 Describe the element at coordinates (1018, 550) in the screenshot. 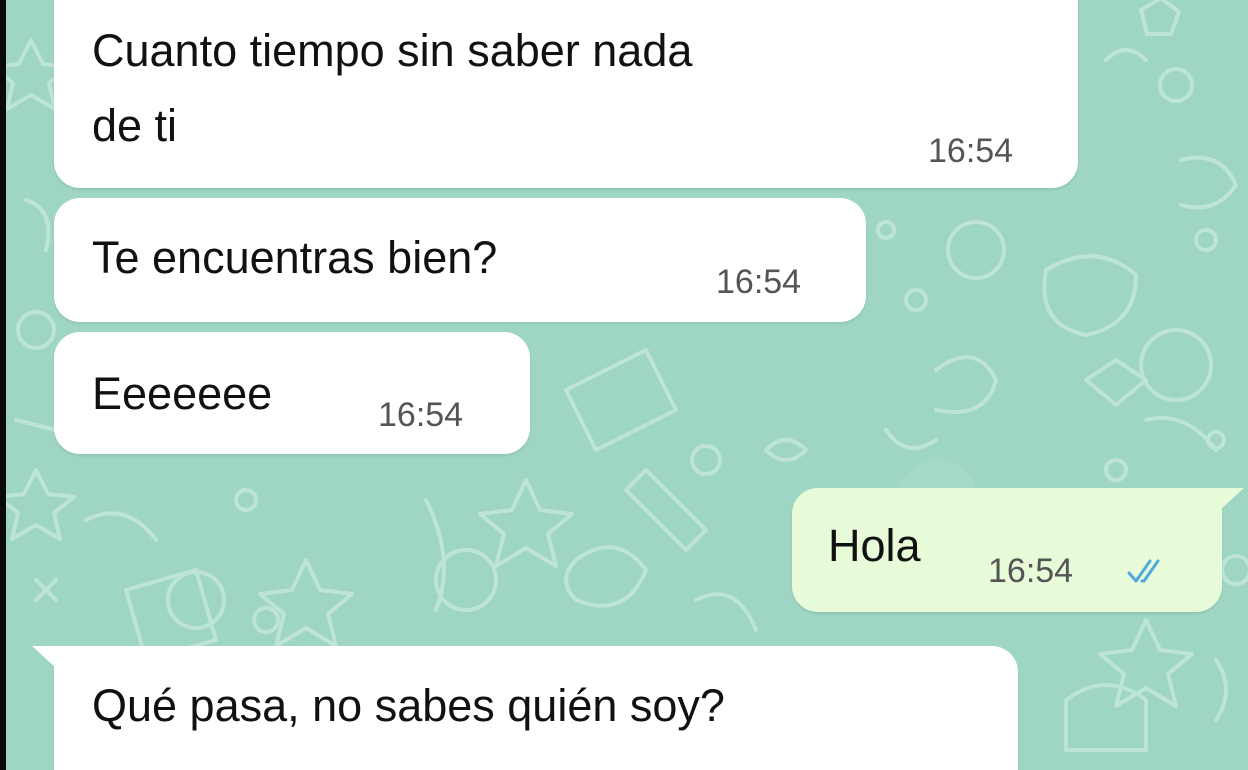

I see `outgoing-message-bubble: Hola 16:54` at that location.